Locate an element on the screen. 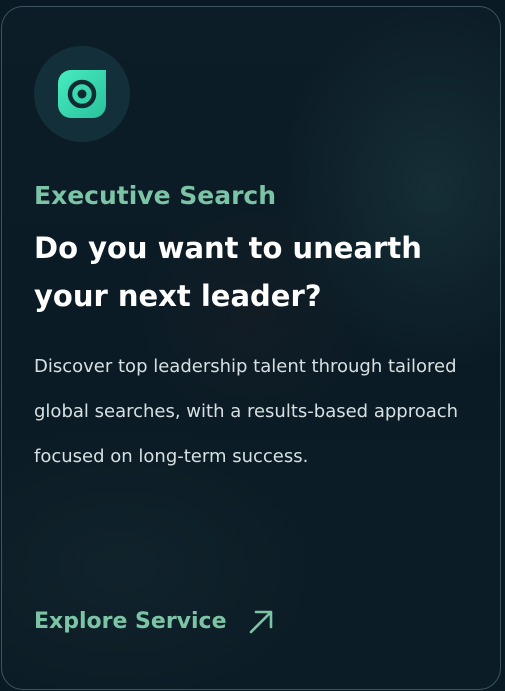 The image size is (505, 691). target-leaf-icon is located at coordinates (82, 94).